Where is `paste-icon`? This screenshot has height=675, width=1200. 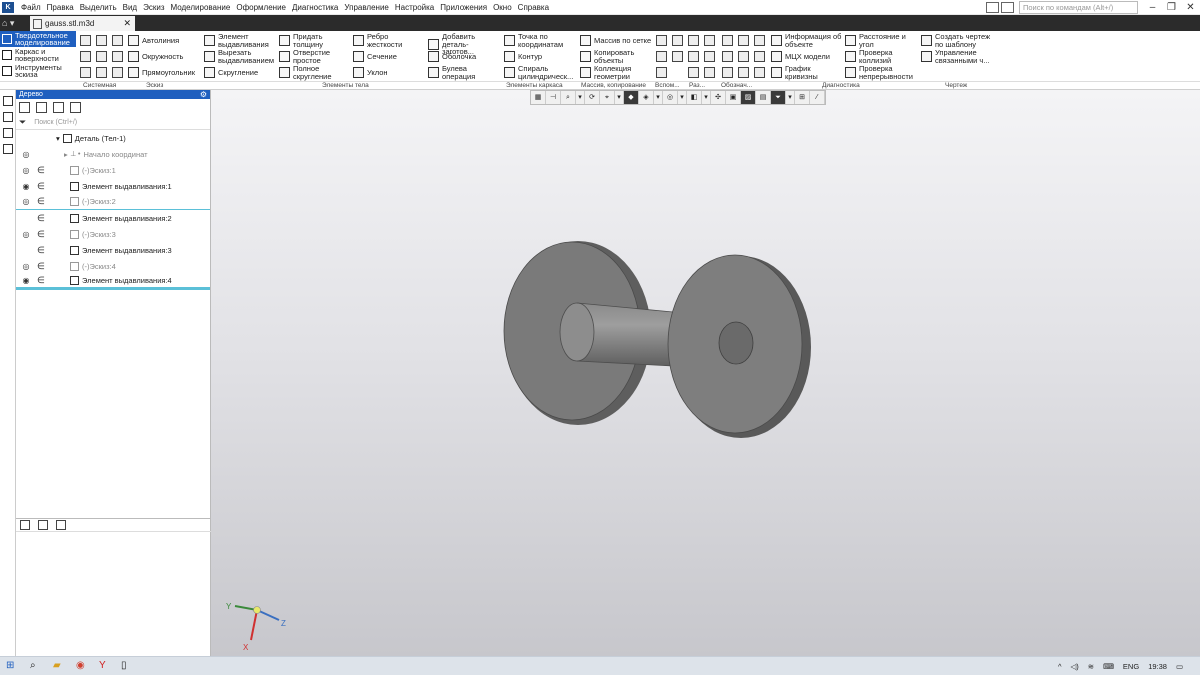 paste-icon is located at coordinates (101, 56).